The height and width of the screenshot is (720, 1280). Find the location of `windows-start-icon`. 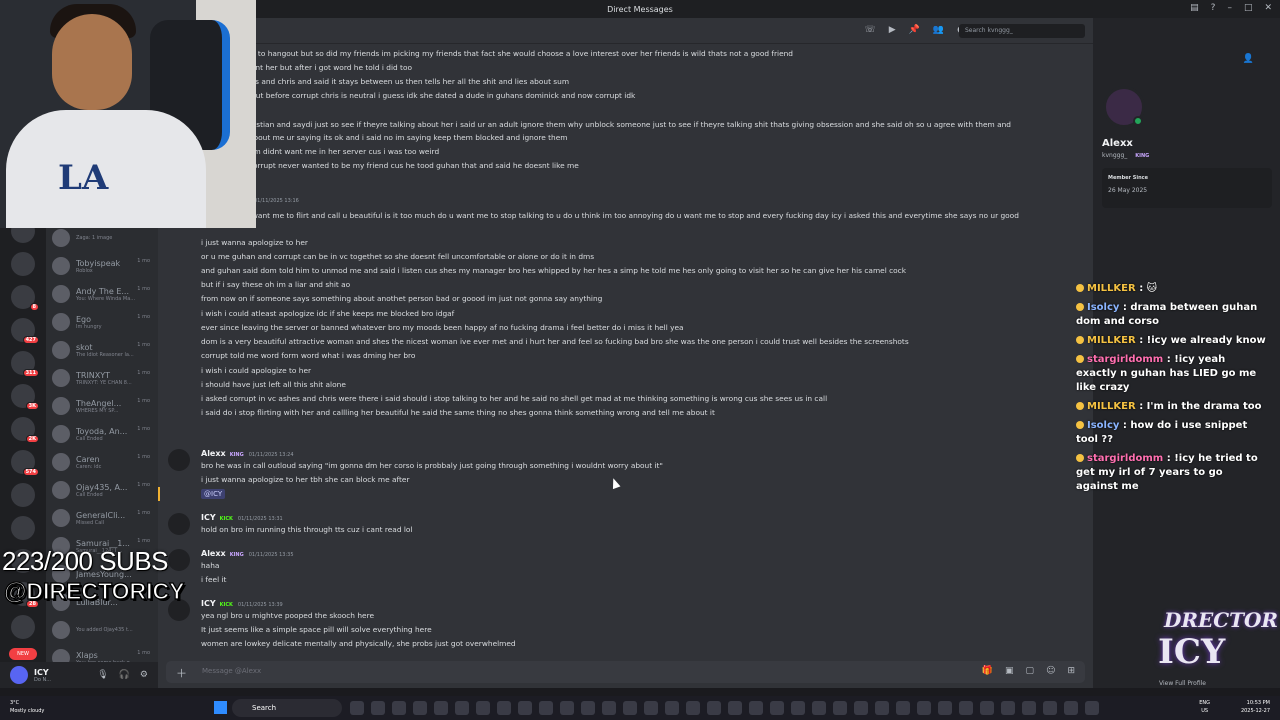

windows-start-icon is located at coordinates (220, 707).